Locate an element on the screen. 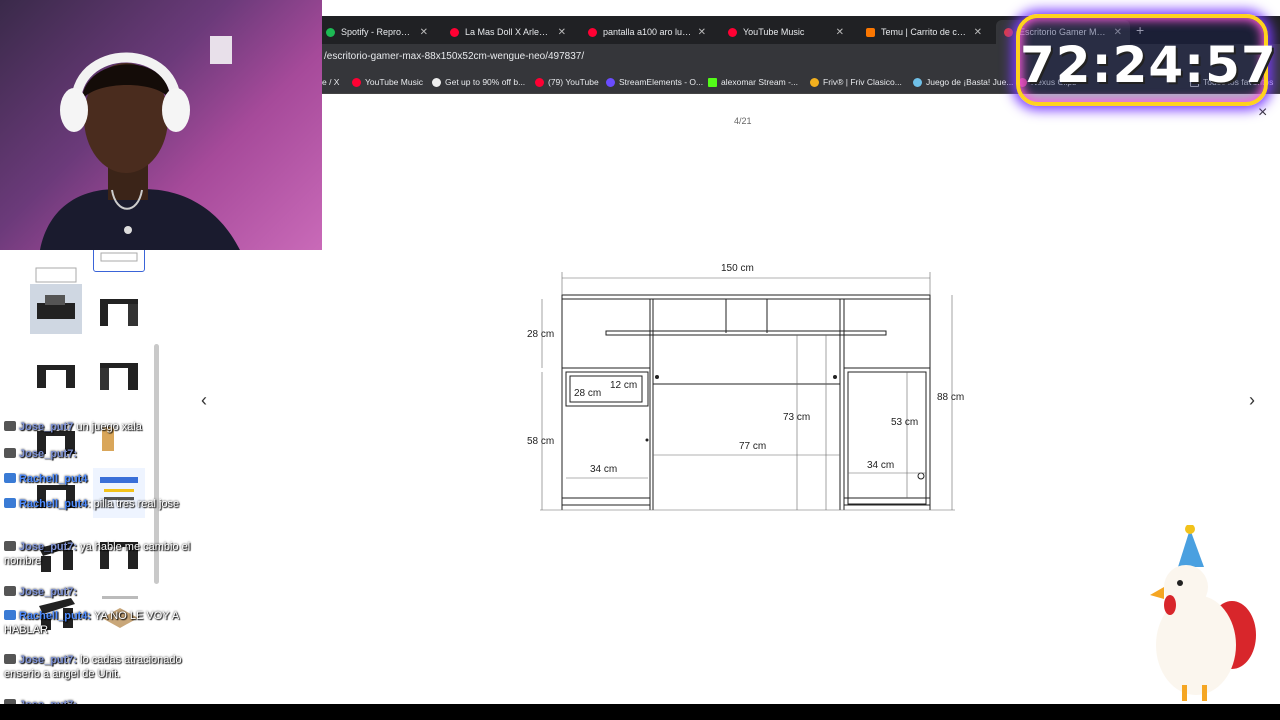 The image size is (1280, 720). chat-username: Rachell_put4: is located at coordinates (55, 616).